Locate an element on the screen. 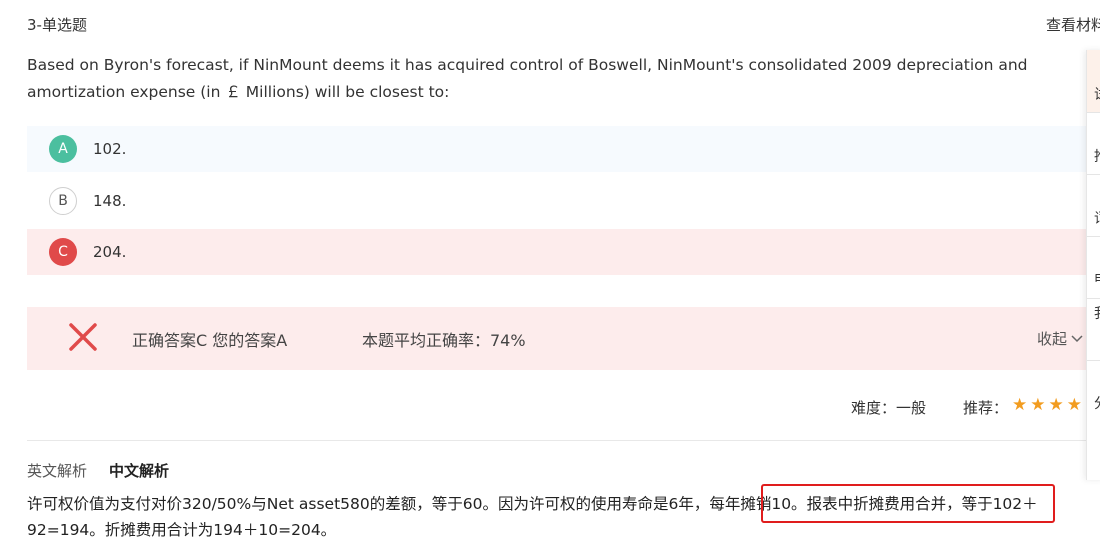 The width and height of the screenshot is (1100, 546). collapse-button: 收起 is located at coordinates (1060, 338).